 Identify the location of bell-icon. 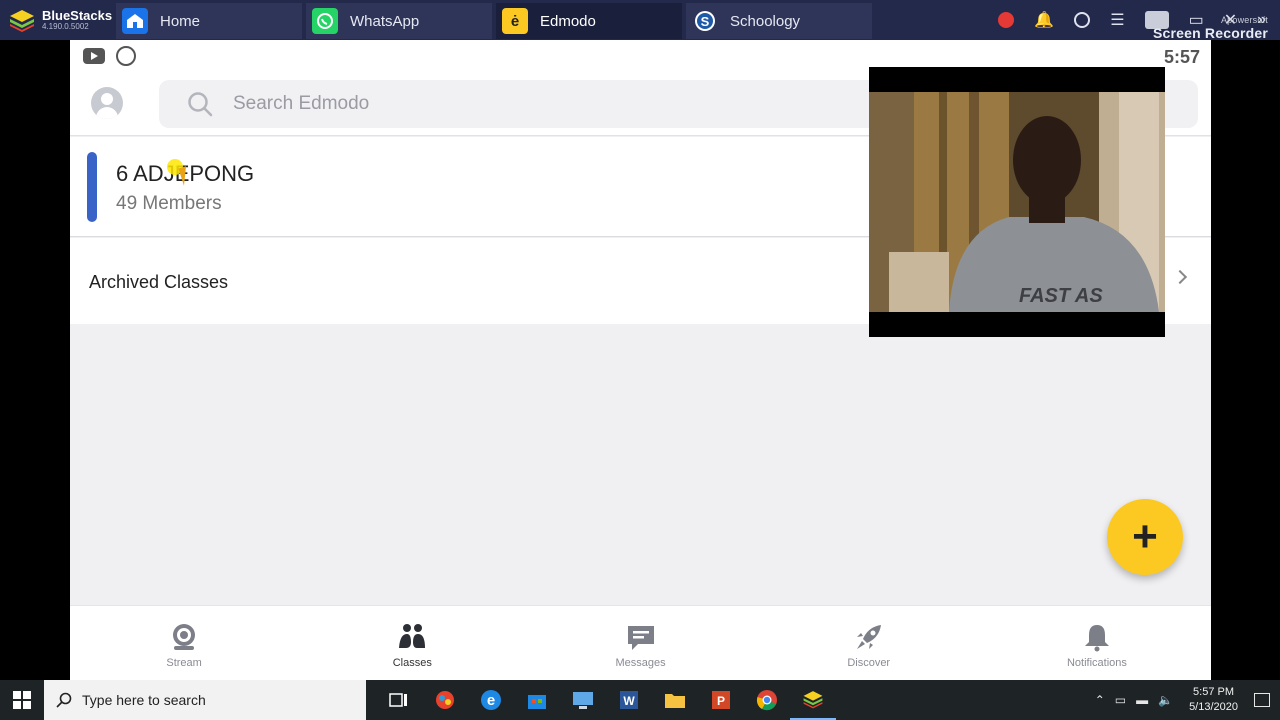
(1096, 638).